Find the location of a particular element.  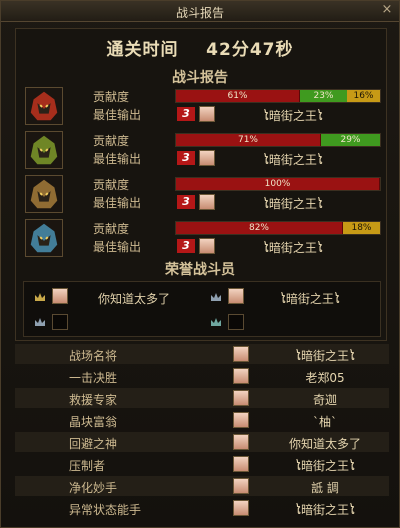

player-row: 贡献度 最佳输出 82% 18% 3 ໄ暗街之王ໄ is located at coordinates (203, 238).